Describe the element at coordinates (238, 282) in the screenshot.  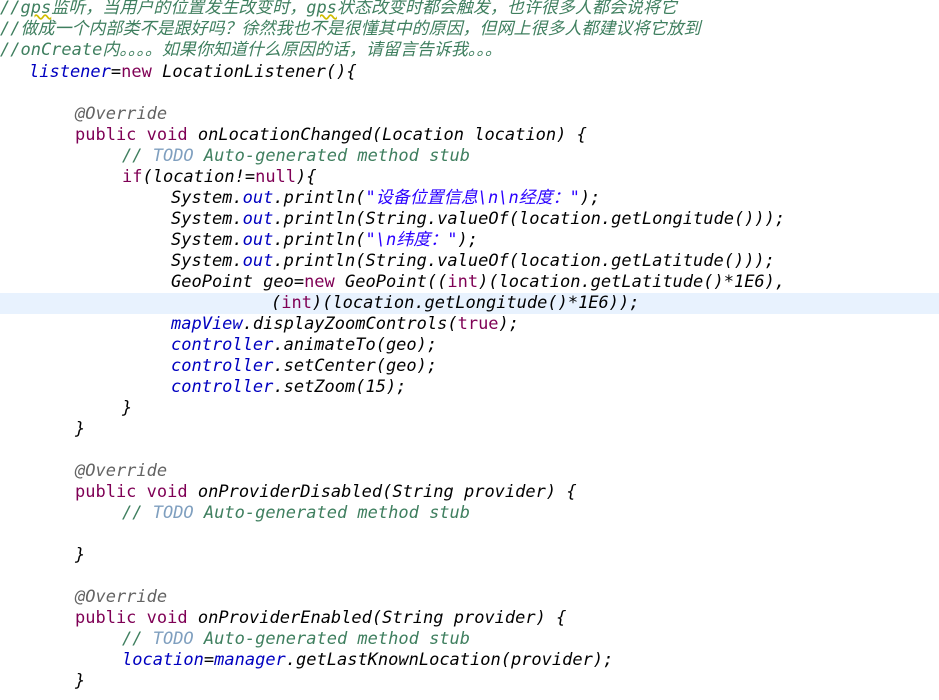
I see `code-text: GeoPoint geo=` at that location.